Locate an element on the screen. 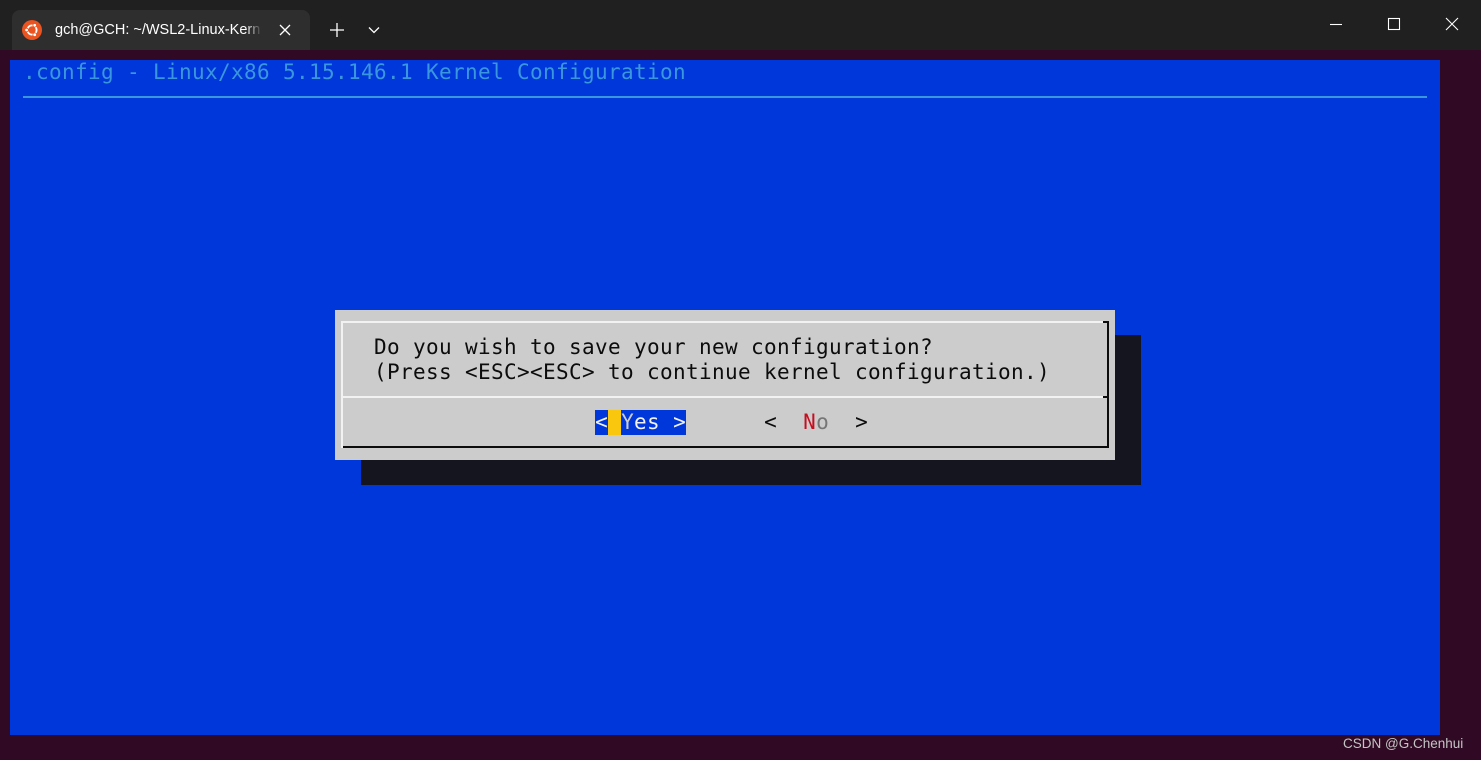 The height and width of the screenshot is (760, 1481). dialog-frame-top is located at coordinates (722, 322).